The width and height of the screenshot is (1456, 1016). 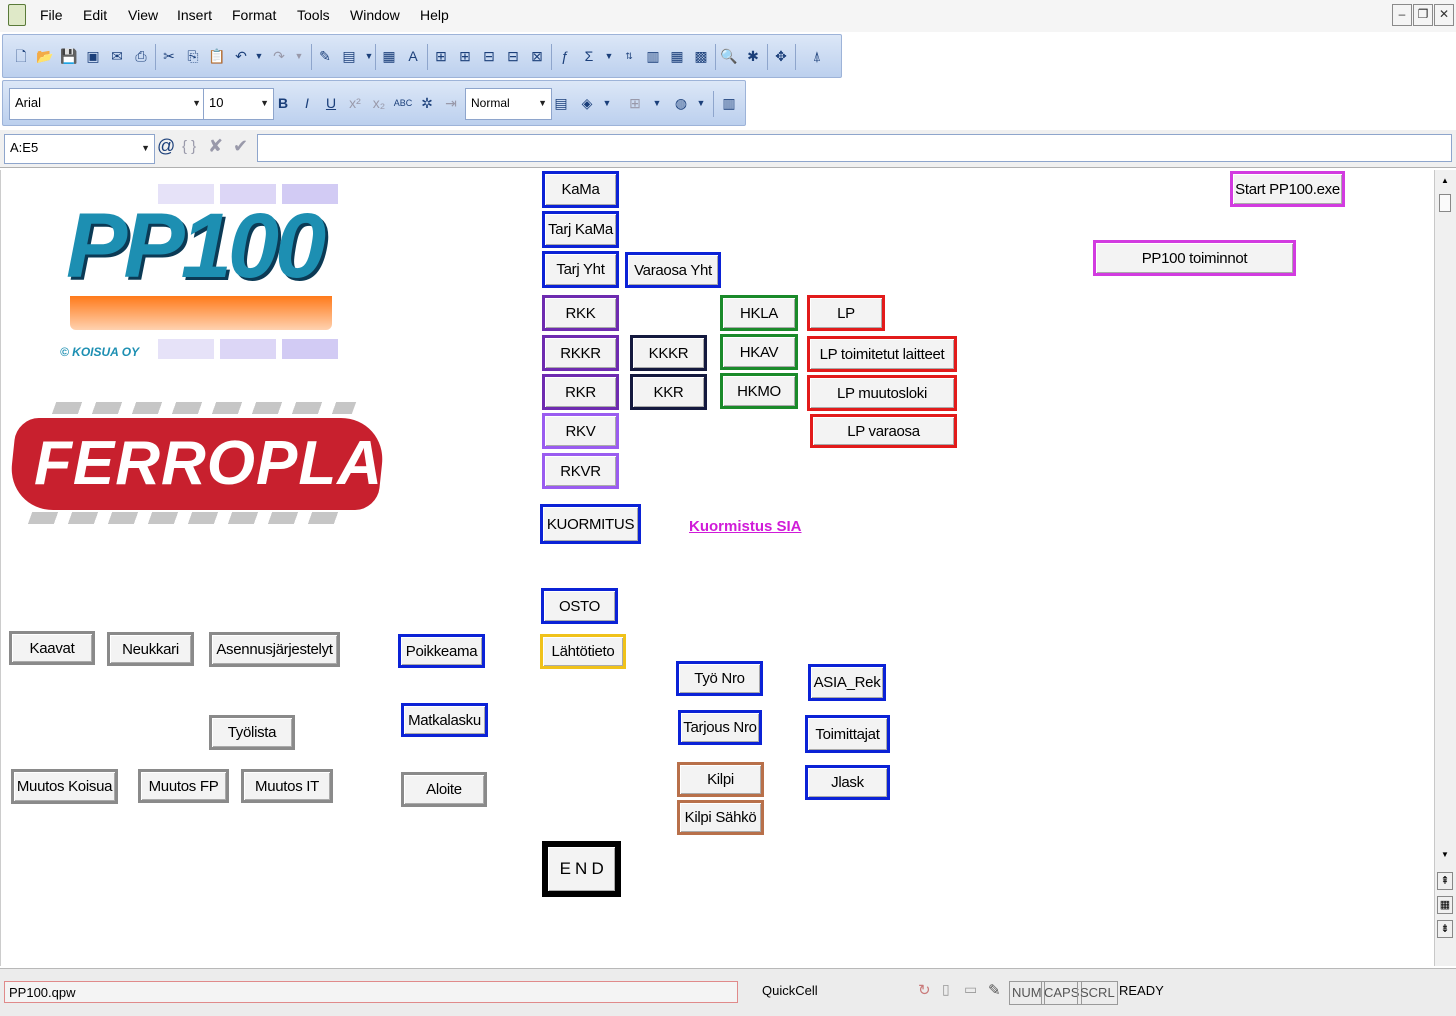 I want to click on close-icon: ✕, so click(x=1444, y=15).